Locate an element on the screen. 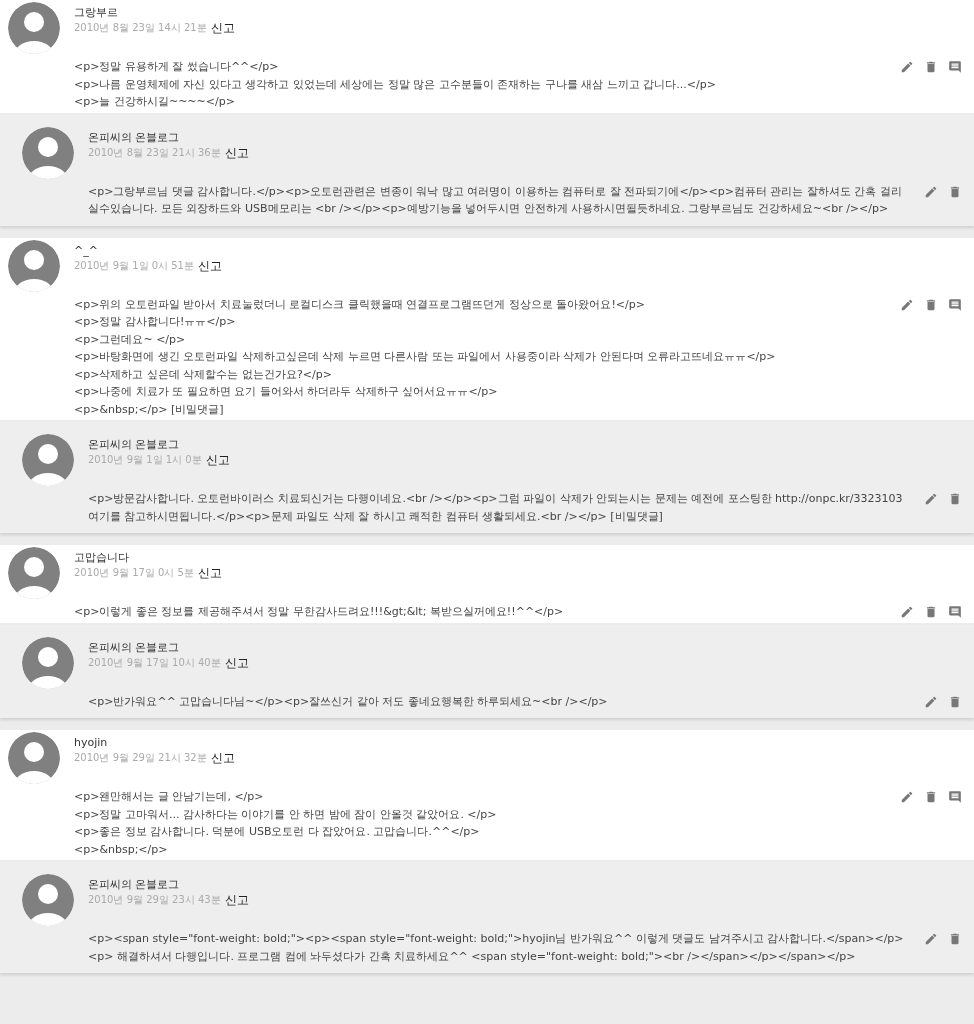  comment-line: <p>늘 건강하시길~~~~</p> is located at coordinates (155, 102).